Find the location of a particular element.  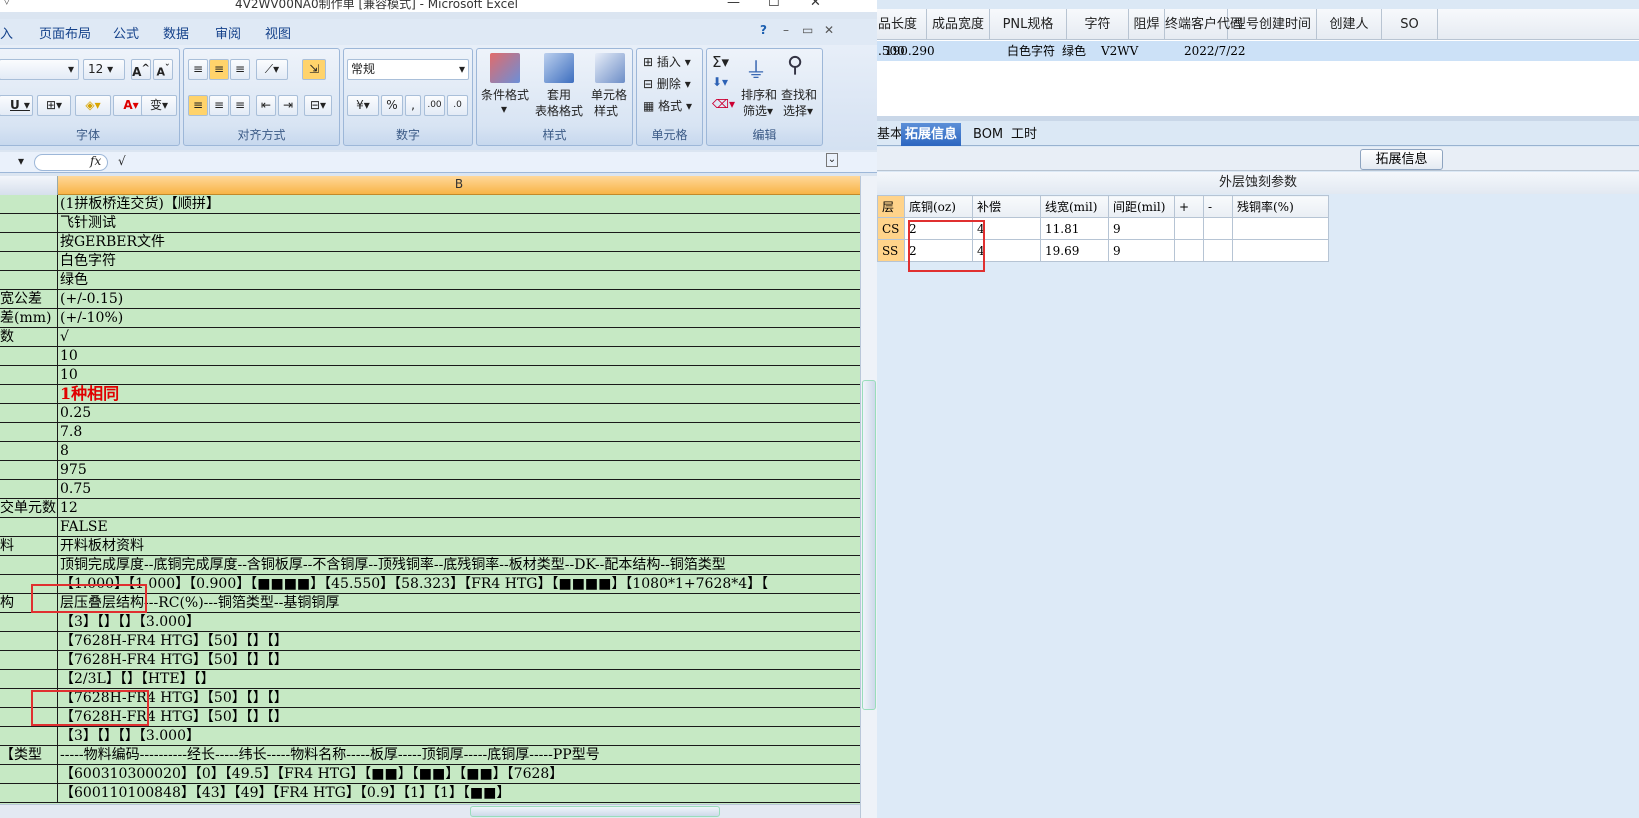

sort-filter-label-1: 排序和 is located at coordinates (759, 94).